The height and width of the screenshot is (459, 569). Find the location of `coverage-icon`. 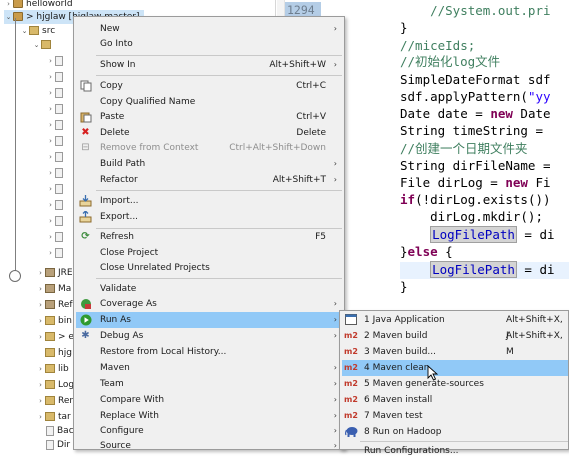

coverage-icon is located at coordinates (85, 304).